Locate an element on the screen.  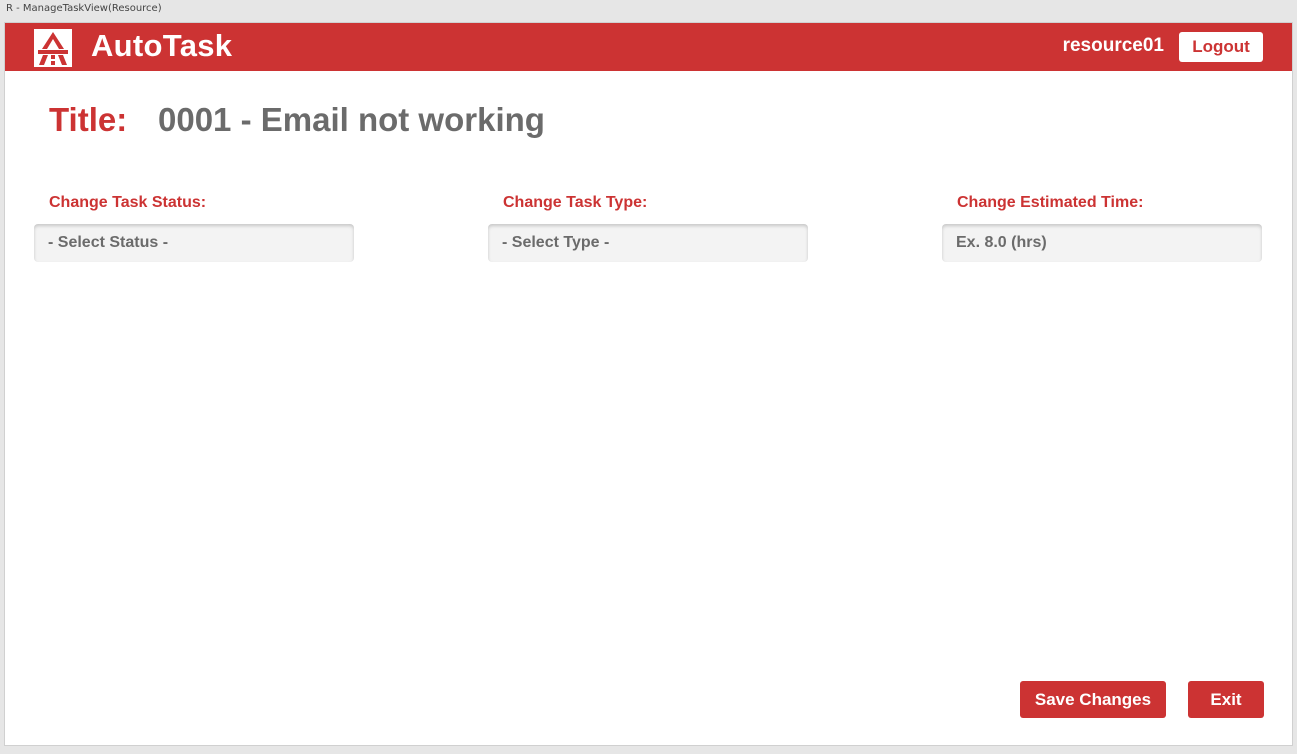
estimated-time-label: Change Estimated Time: is located at coordinates (1050, 202).